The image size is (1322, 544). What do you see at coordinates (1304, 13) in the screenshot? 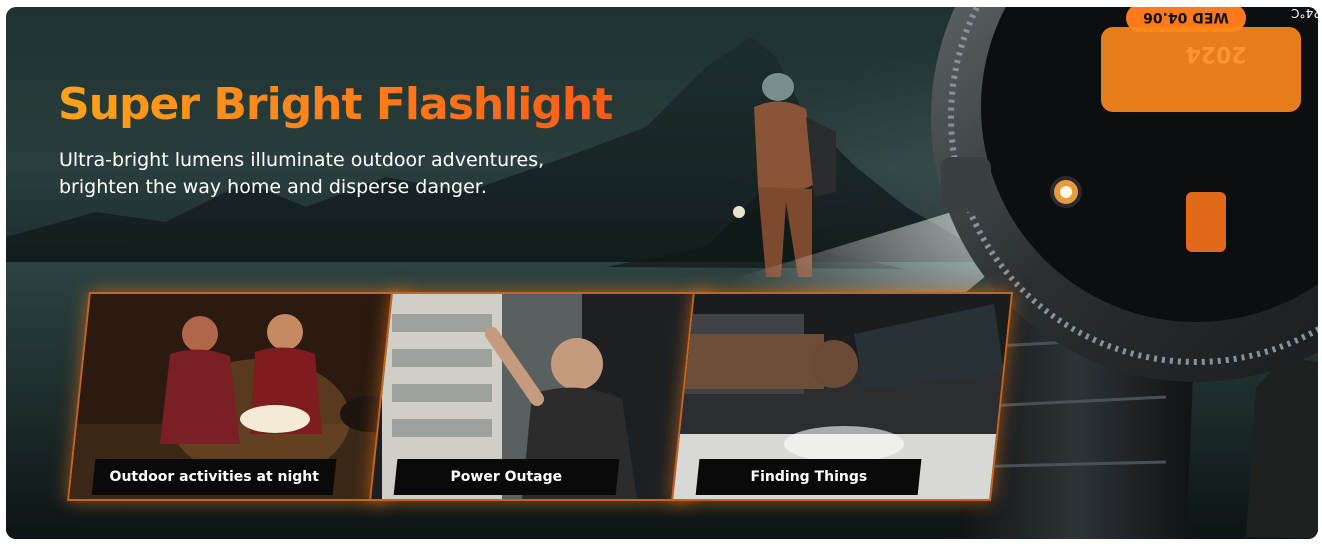
I see `watch-temperature-text: 24°C` at bounding box center [1304, 13].